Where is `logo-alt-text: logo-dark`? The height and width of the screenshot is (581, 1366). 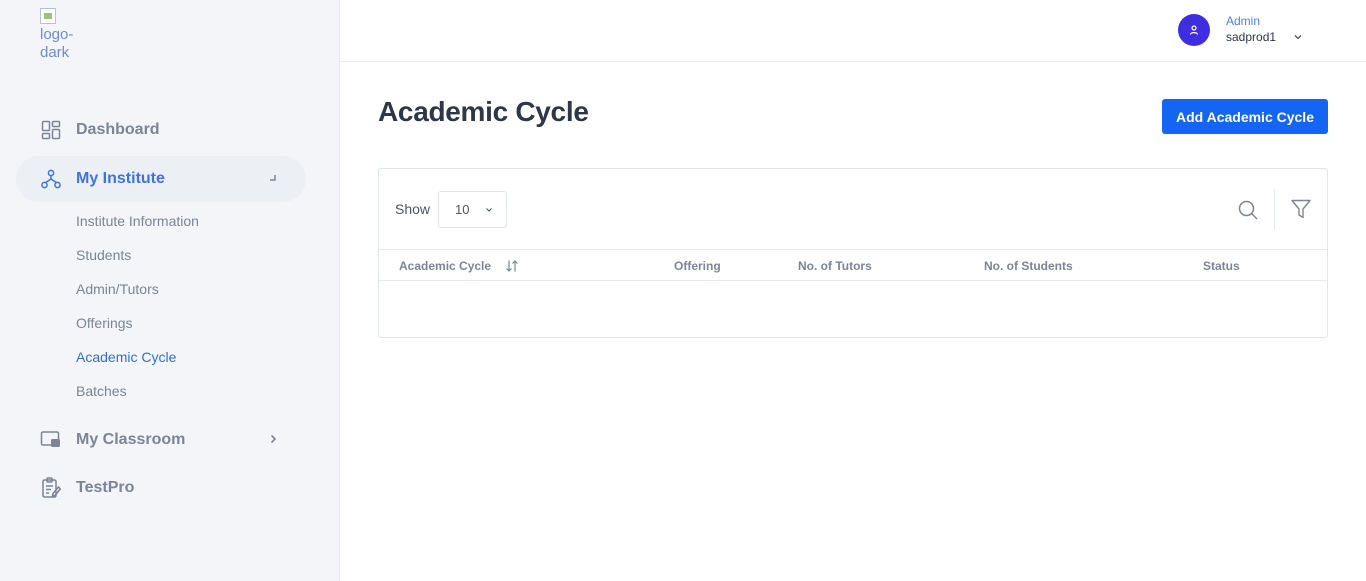
logo-alt-text: logo-dark is located at coordinates (57, 42).